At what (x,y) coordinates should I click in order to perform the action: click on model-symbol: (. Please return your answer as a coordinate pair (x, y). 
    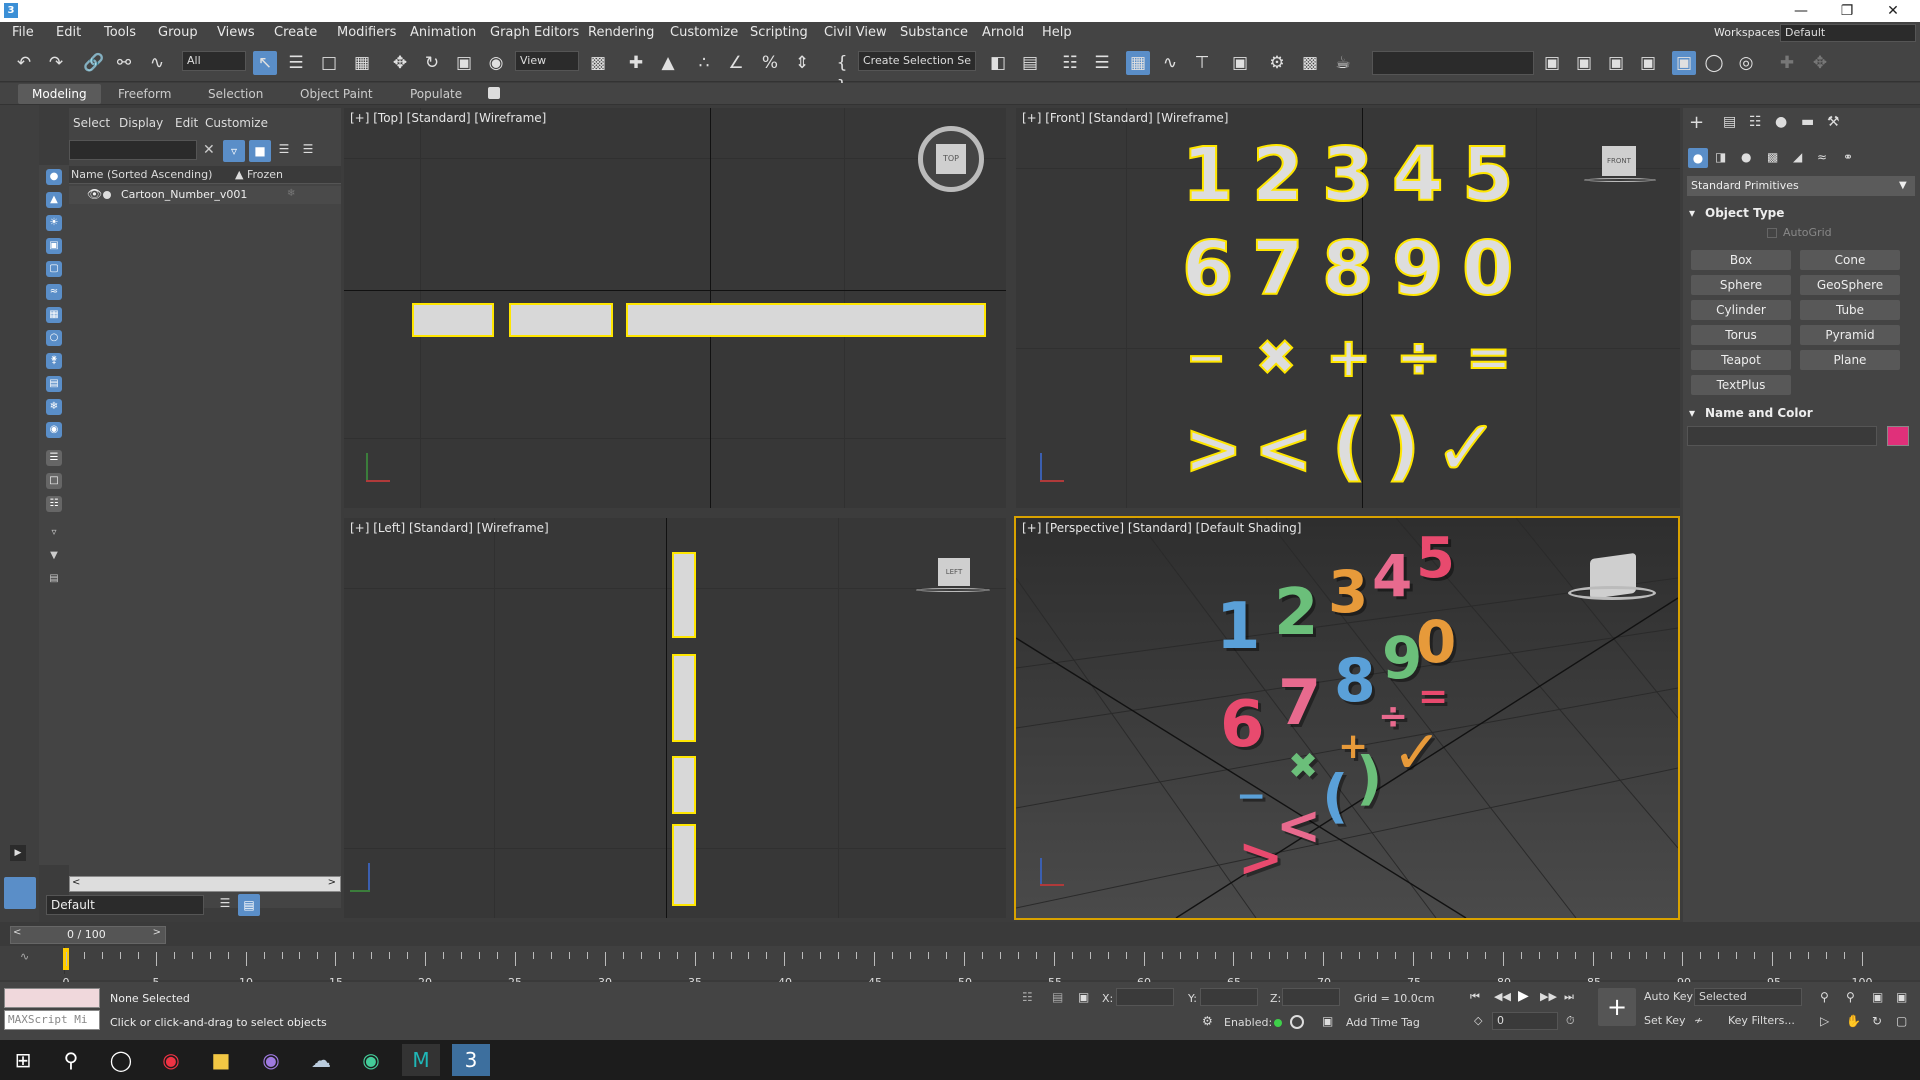
    Looking at the image, I should click on (1335, 796).